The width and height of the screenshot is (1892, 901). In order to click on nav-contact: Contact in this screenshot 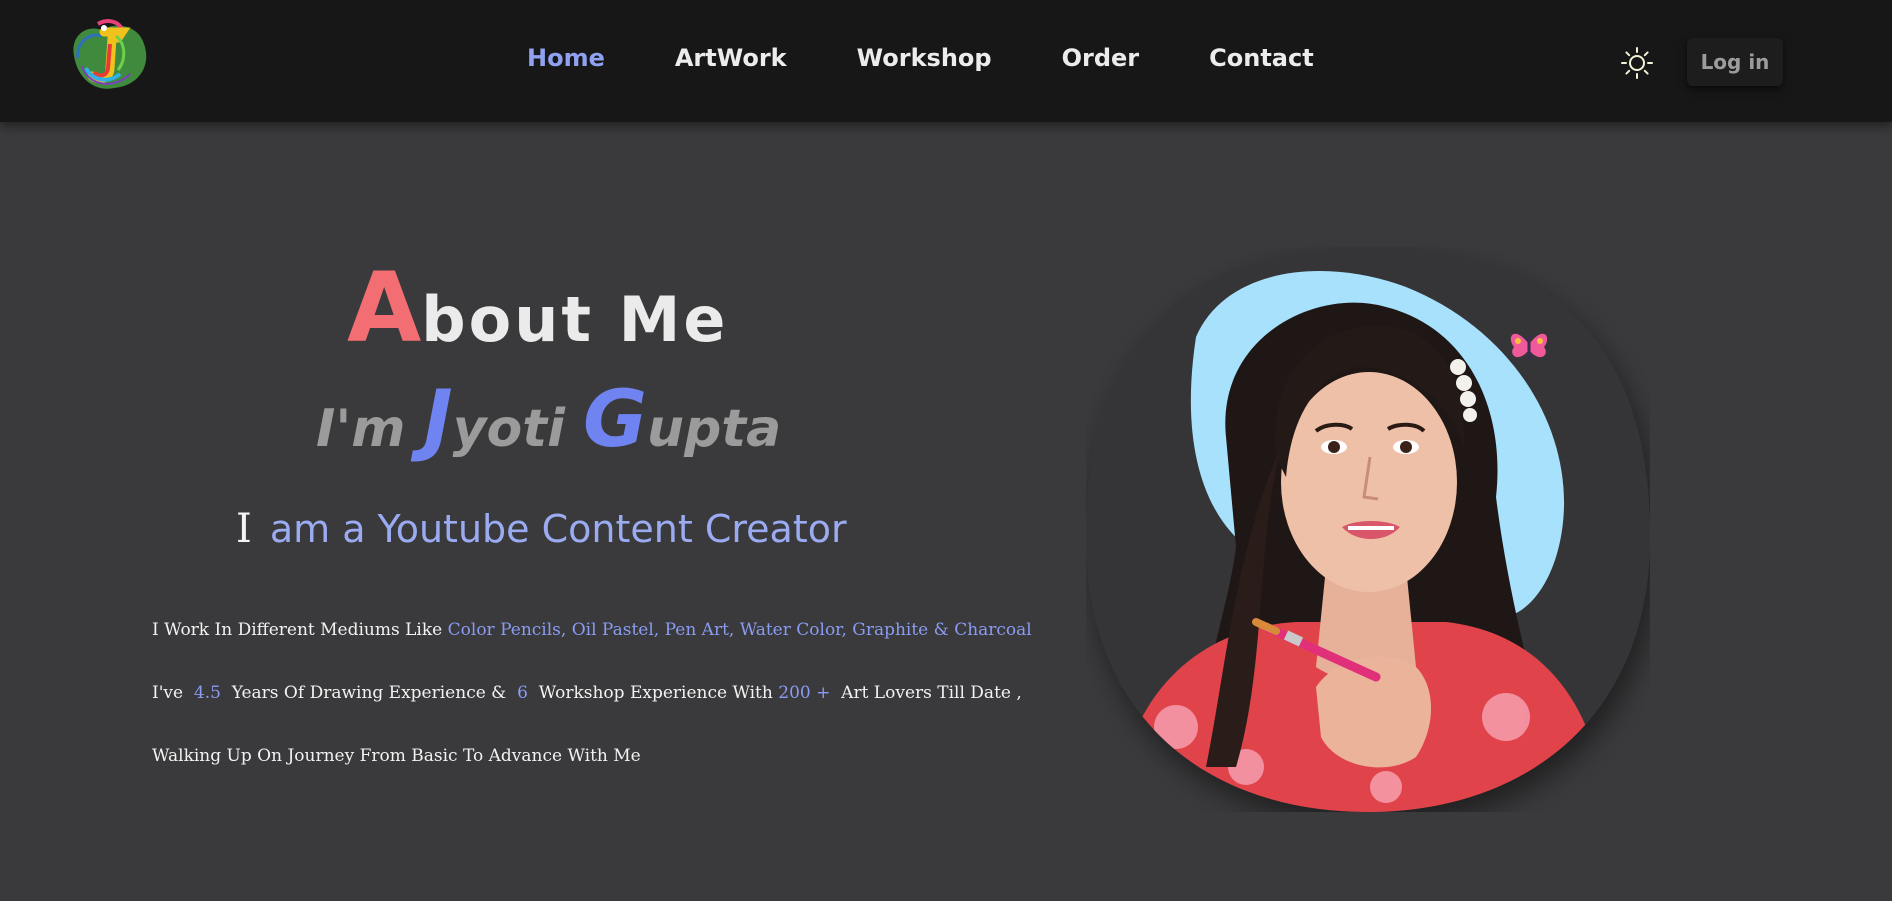, I will do `click(1261, 58)`.